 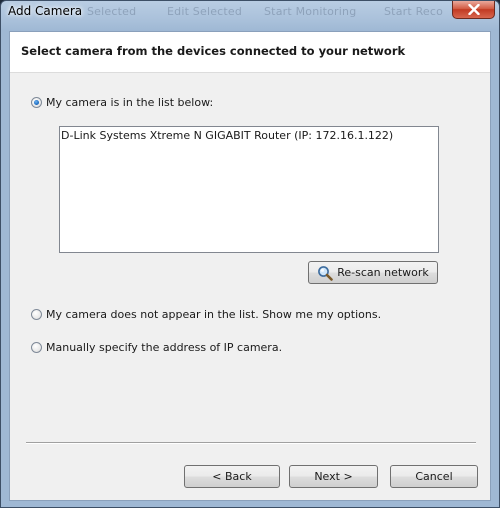 I want to click on radio-camera-in-list, so click(x=36, y=102).